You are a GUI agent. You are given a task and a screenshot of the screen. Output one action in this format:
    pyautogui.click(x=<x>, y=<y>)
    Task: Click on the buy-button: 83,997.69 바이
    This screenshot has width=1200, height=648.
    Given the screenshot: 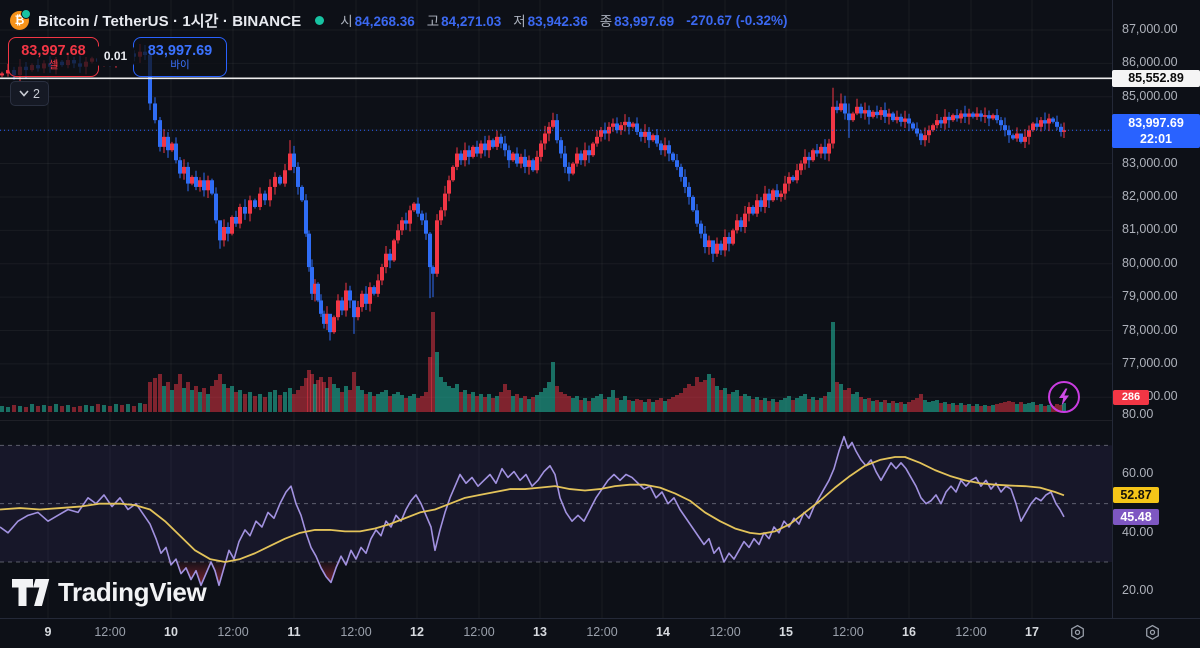 What is the action you would take?
    pyautogui.click(x=180, y=57)
    